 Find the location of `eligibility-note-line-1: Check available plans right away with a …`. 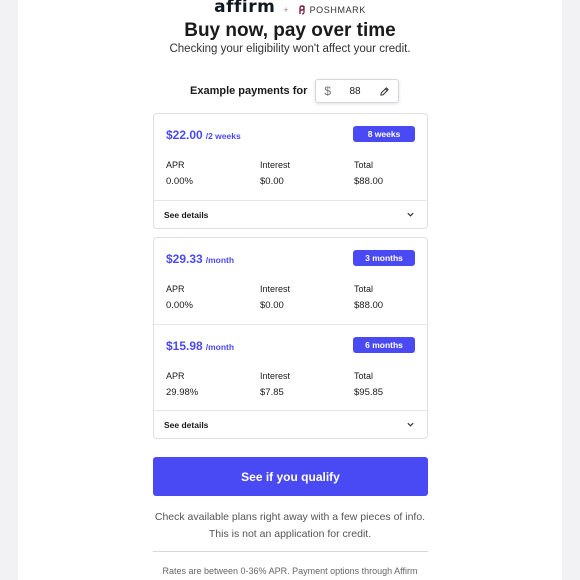

eligibility-note-line-1: Check available plans right away with a … is located at coordinates (290, 517).